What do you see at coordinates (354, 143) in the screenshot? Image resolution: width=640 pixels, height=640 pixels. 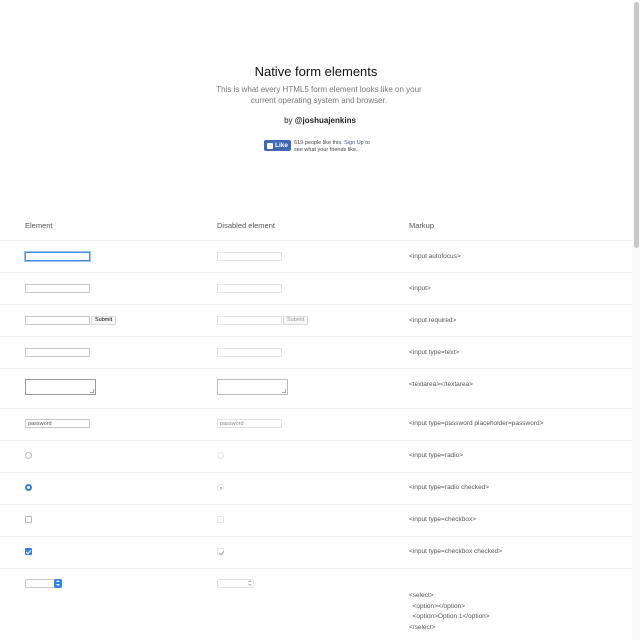 I see `facebook-signup-link: Sign Up` at bounding box center [354, 143].